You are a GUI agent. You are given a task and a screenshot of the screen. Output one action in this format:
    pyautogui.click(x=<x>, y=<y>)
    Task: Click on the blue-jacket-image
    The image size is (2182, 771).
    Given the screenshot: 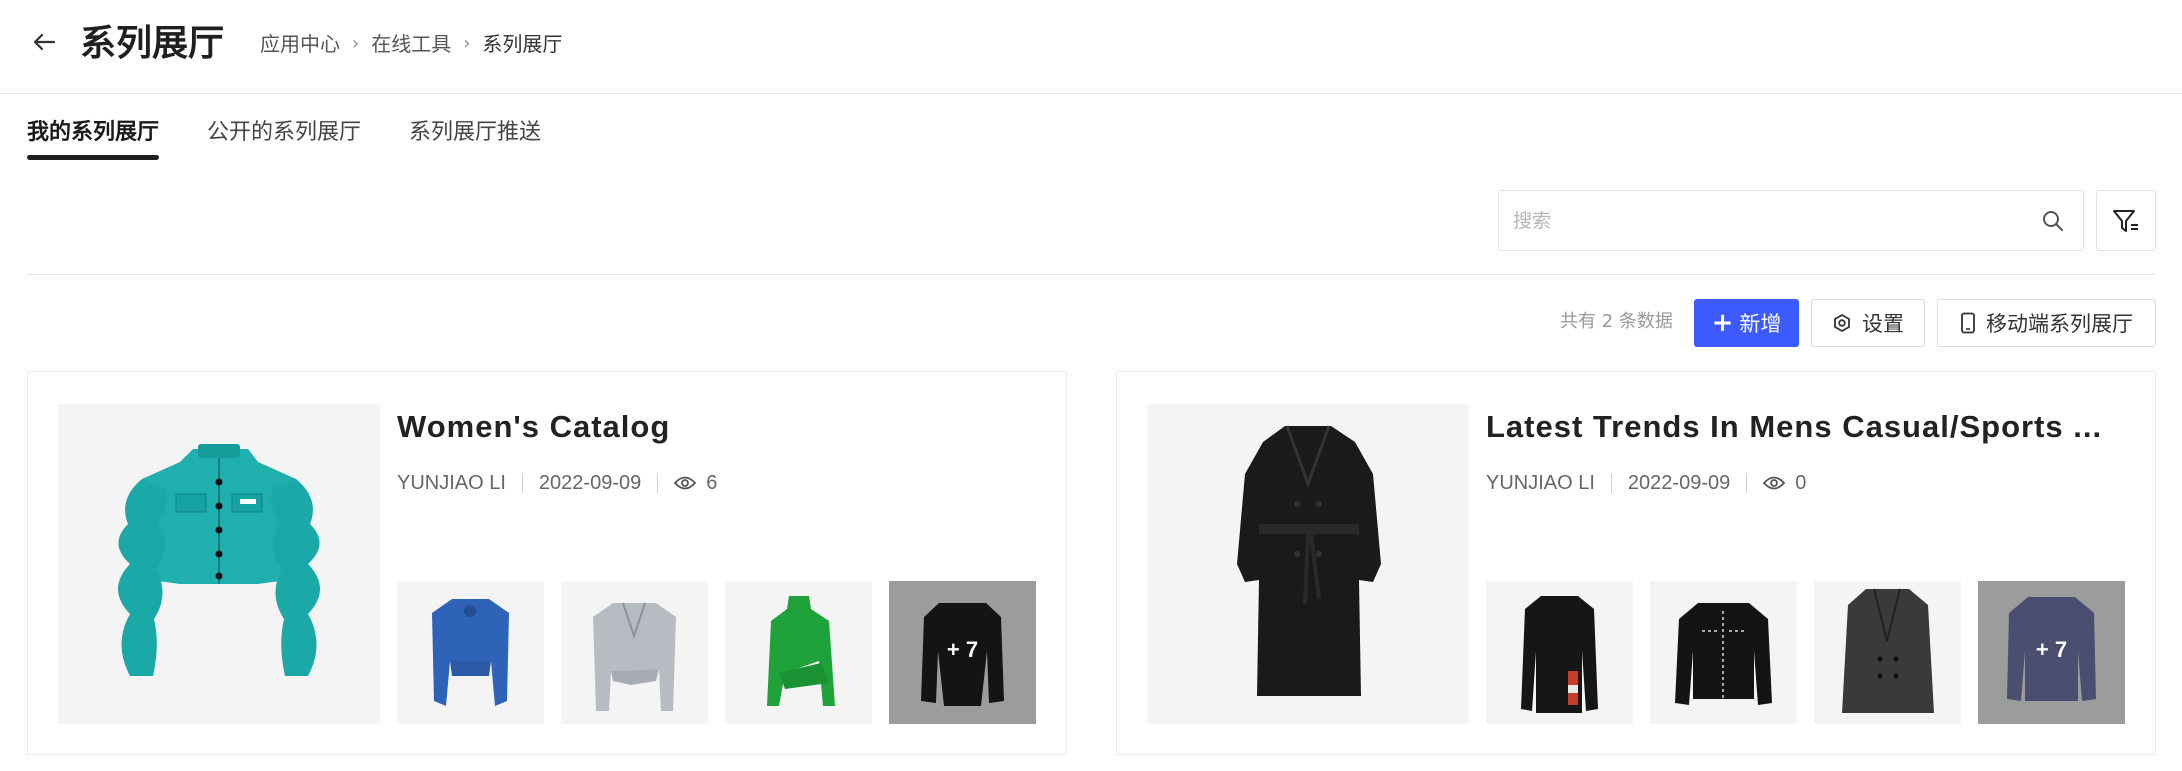 What is the action you would take?
    pyautogui.click(x=470, y=652)
    